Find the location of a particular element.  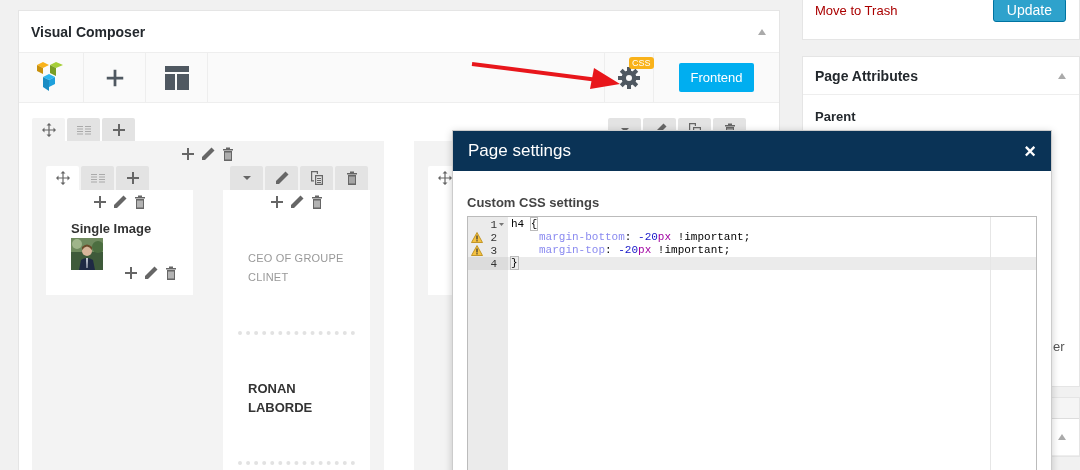

section-label: Custom CSS settings is located at coordinates (534, 202).